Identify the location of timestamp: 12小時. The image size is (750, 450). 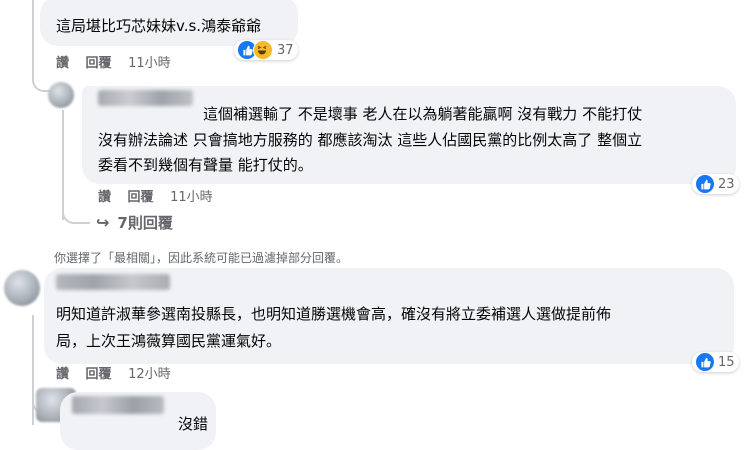
(149, 374).